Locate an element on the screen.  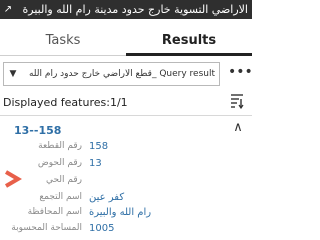
divider is located at coordinates (126, 115).